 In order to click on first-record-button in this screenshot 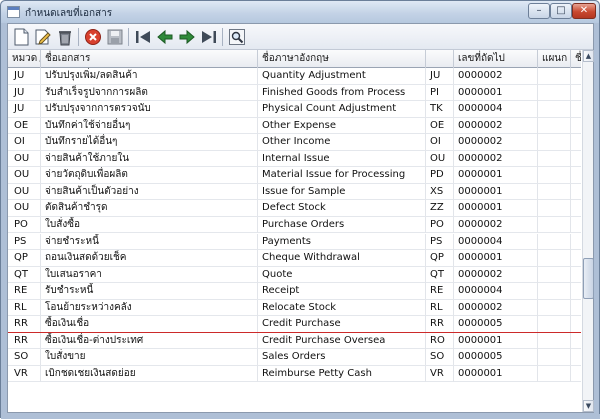, I will do `click(143, 37)`.